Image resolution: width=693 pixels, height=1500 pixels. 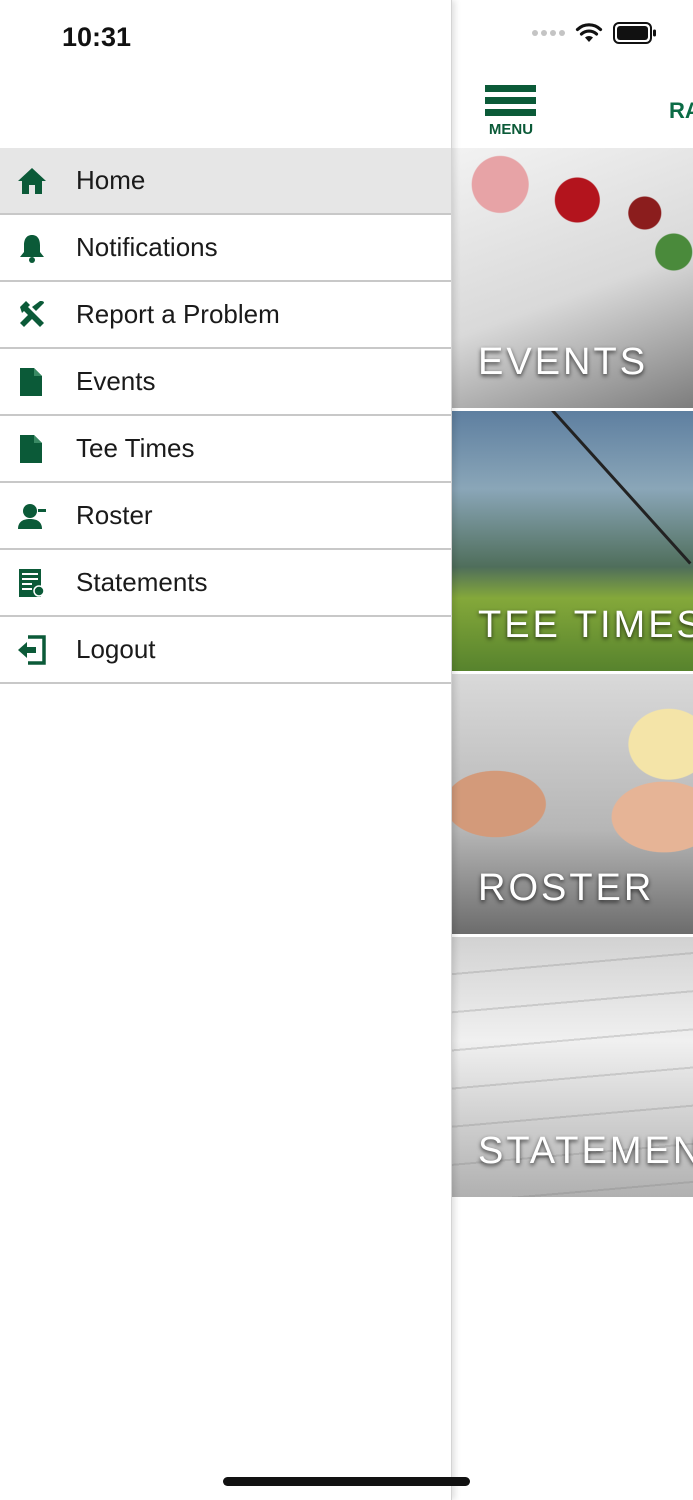 What do you see at coordinates (38, 315) in the screenshot?
I see `tools-icon` at bounding box center [38, 315].